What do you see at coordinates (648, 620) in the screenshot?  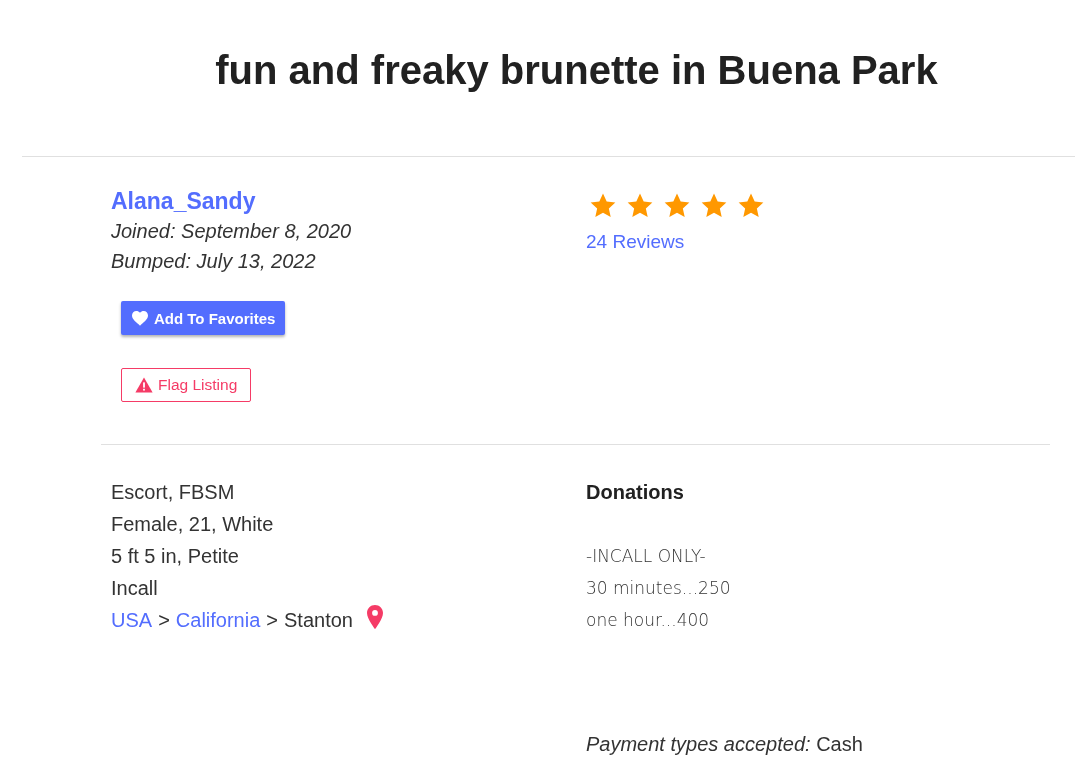 I see `rate-text: one hour...400` at bounding box center [648, 620].